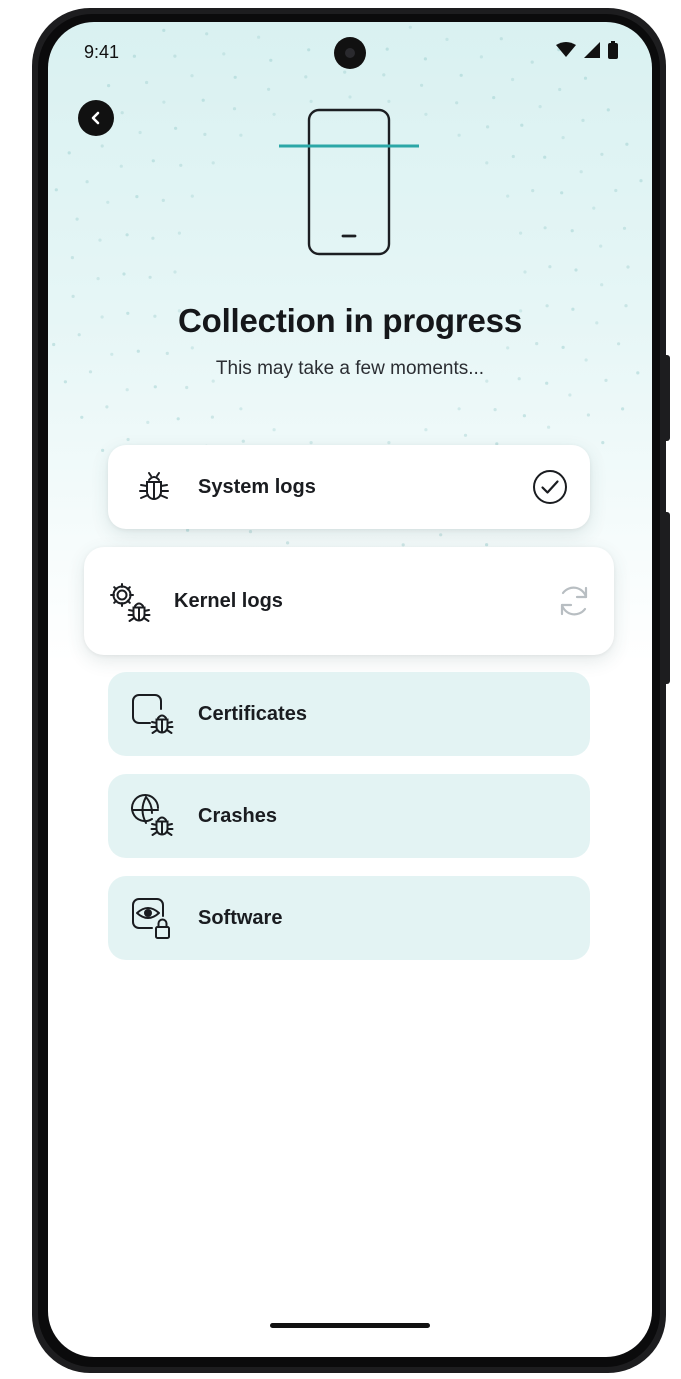  What do you see at coordinates (613, 50) in the screenshot?
I see `battery-icon` at bounding box center [613, 50].